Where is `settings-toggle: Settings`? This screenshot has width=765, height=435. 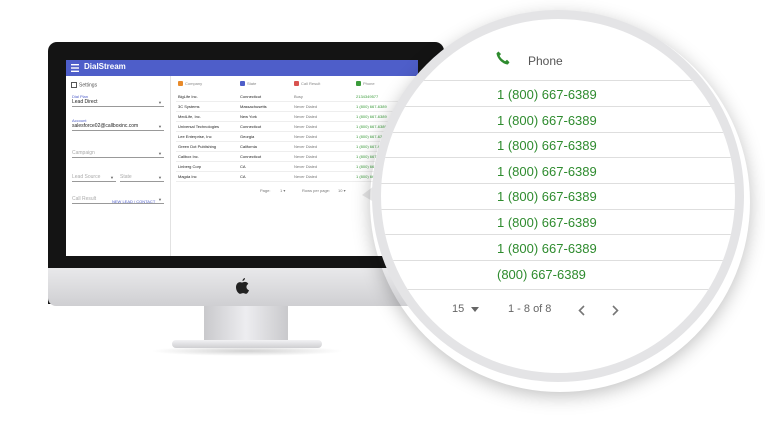 settings-toggle: Settings is located at coordinates (84, 85).